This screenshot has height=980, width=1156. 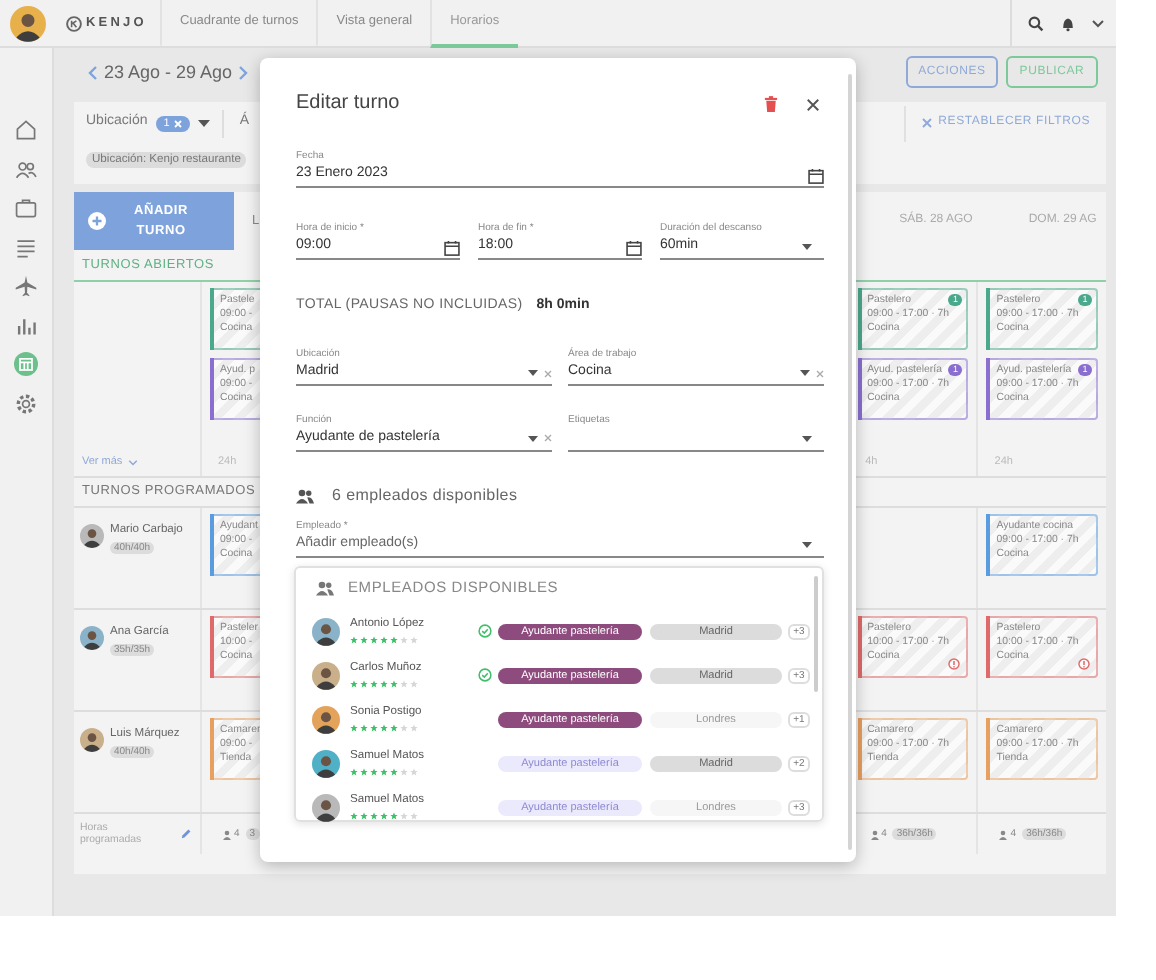 I want to click on trash-icon, so click(x=771, y=104).